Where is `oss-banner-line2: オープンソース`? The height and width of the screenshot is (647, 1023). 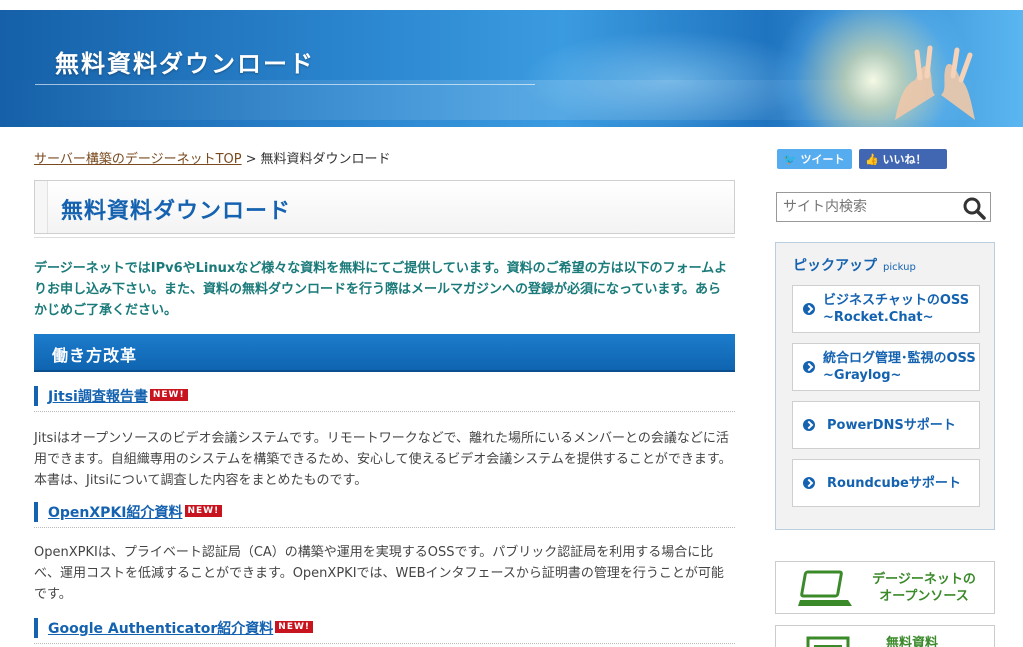
oss-banner-line2: オープンソース is located at coordinates (924, 596).